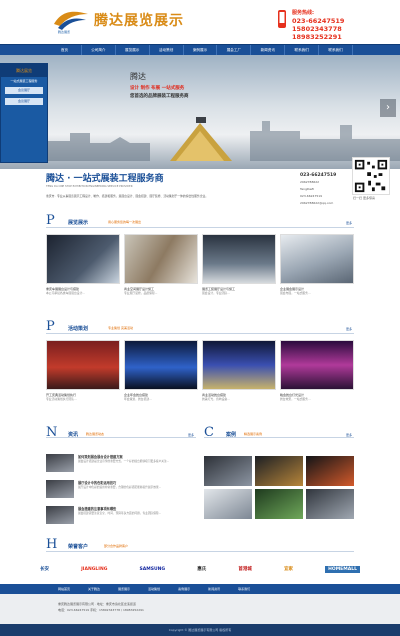 The height and width of the screenshot is (636, 400). What do you see at coordinates (200, 544) in the screenshot?
I see `clients-section-header: H 荣誉客户 部分合作品牌客户` at bounding box center [200, 544].